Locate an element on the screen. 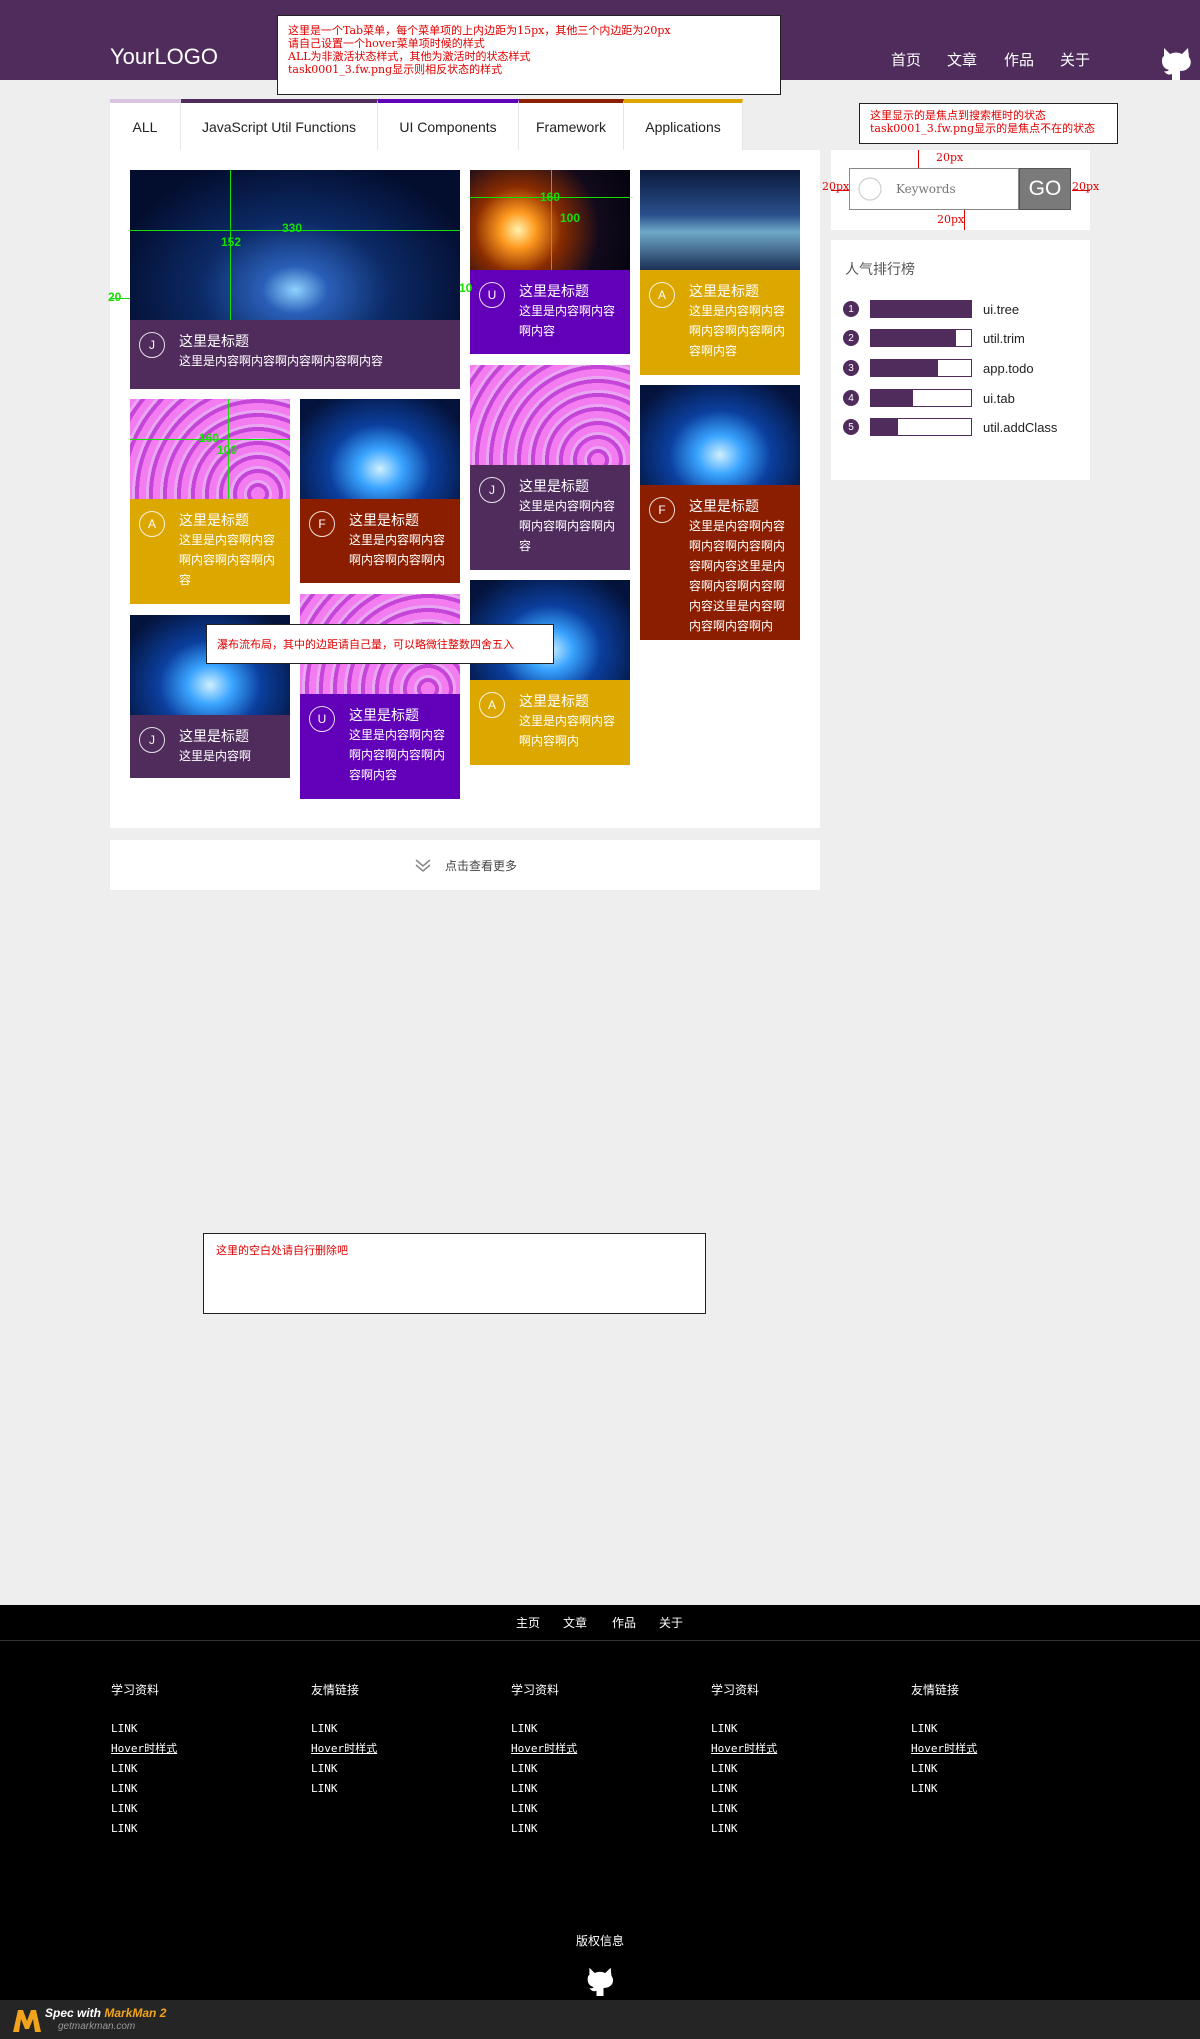 This screenshot has width=1200, height=2039. tab-javascript-util: JavaScript Util Functions is located at coordinates (279, 124).